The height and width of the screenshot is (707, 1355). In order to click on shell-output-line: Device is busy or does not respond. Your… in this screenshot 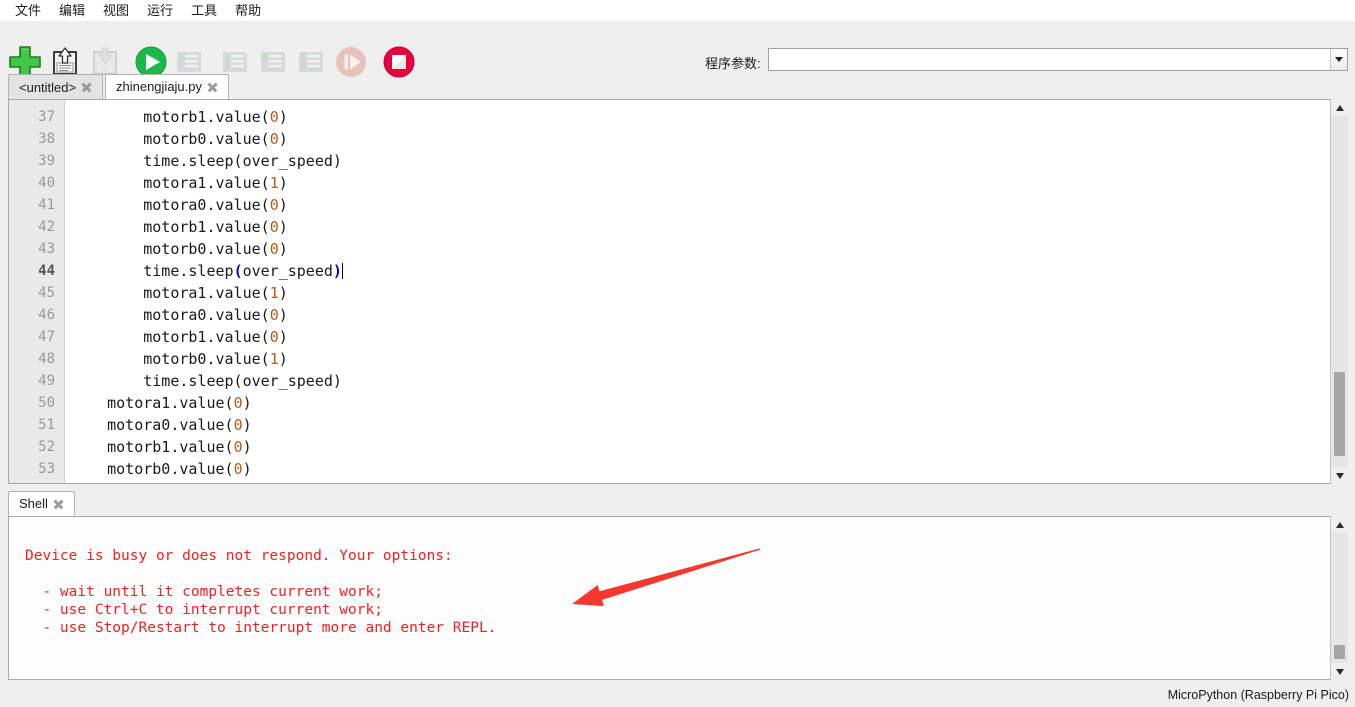, I will do `click(239, 556)`.